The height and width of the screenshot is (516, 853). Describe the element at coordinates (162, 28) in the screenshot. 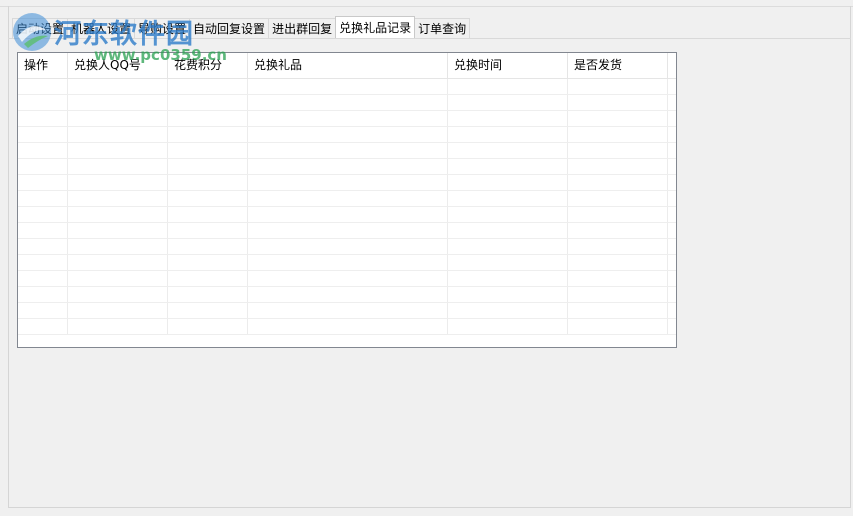

I see `tab-shopping-guide-settings: 导购设置` at that location.